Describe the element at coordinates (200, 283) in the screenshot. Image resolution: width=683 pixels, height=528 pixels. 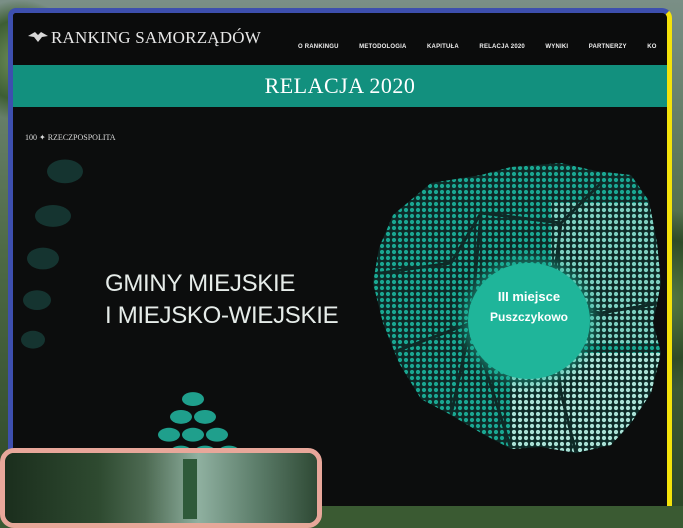
I see `heading-line-1: GMINY MIEJSKIE` at that location.